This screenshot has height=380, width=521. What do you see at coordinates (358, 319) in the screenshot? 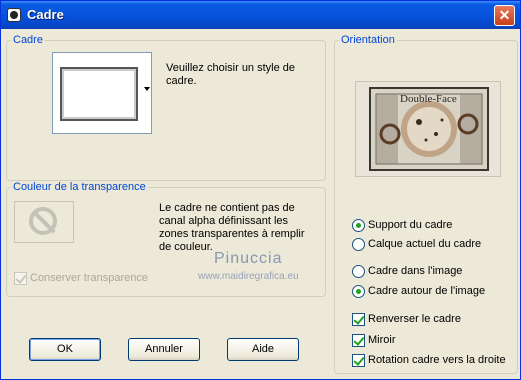
I see `renverser-cadre-checkbox` at bounding box center [358, 319].